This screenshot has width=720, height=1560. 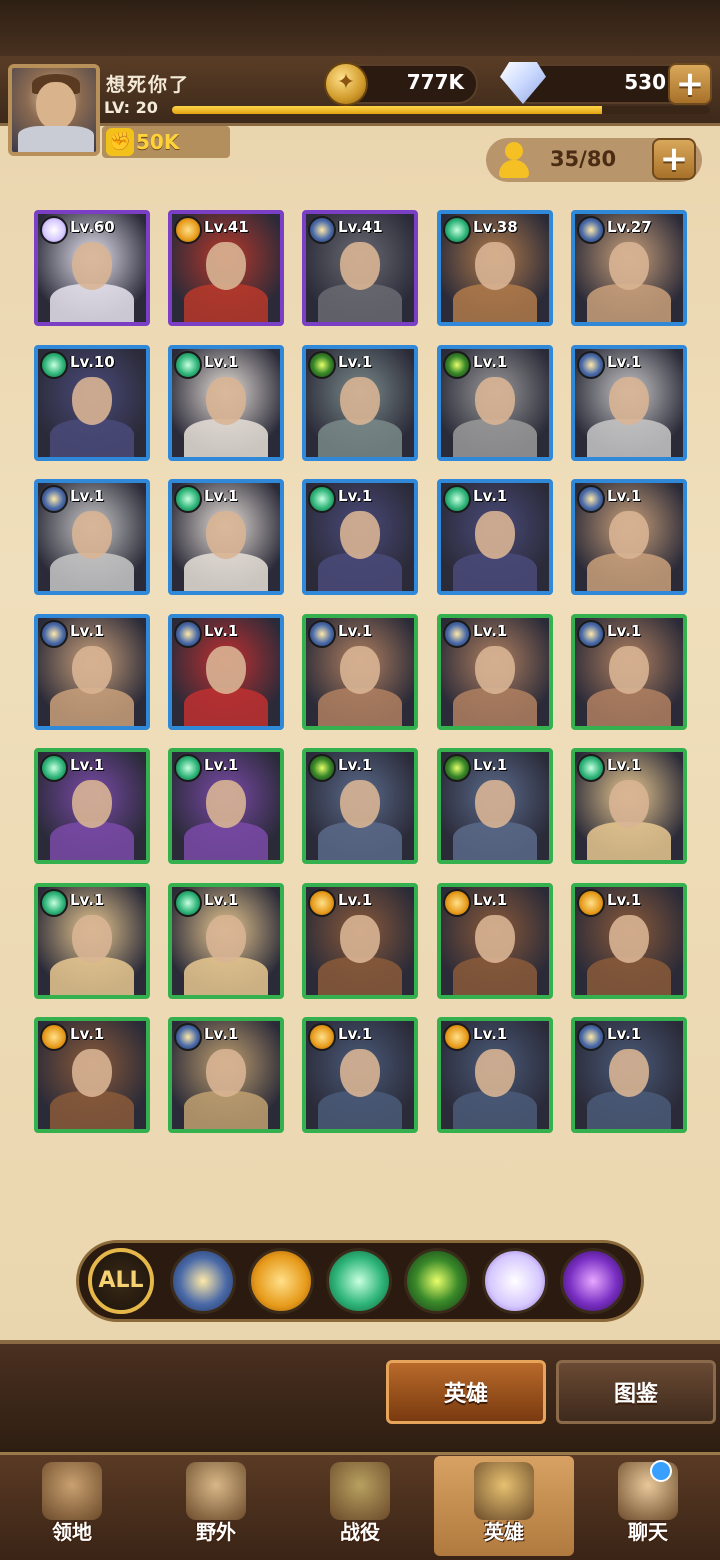 I want to click on person-icon, so click(x=514, y=160).